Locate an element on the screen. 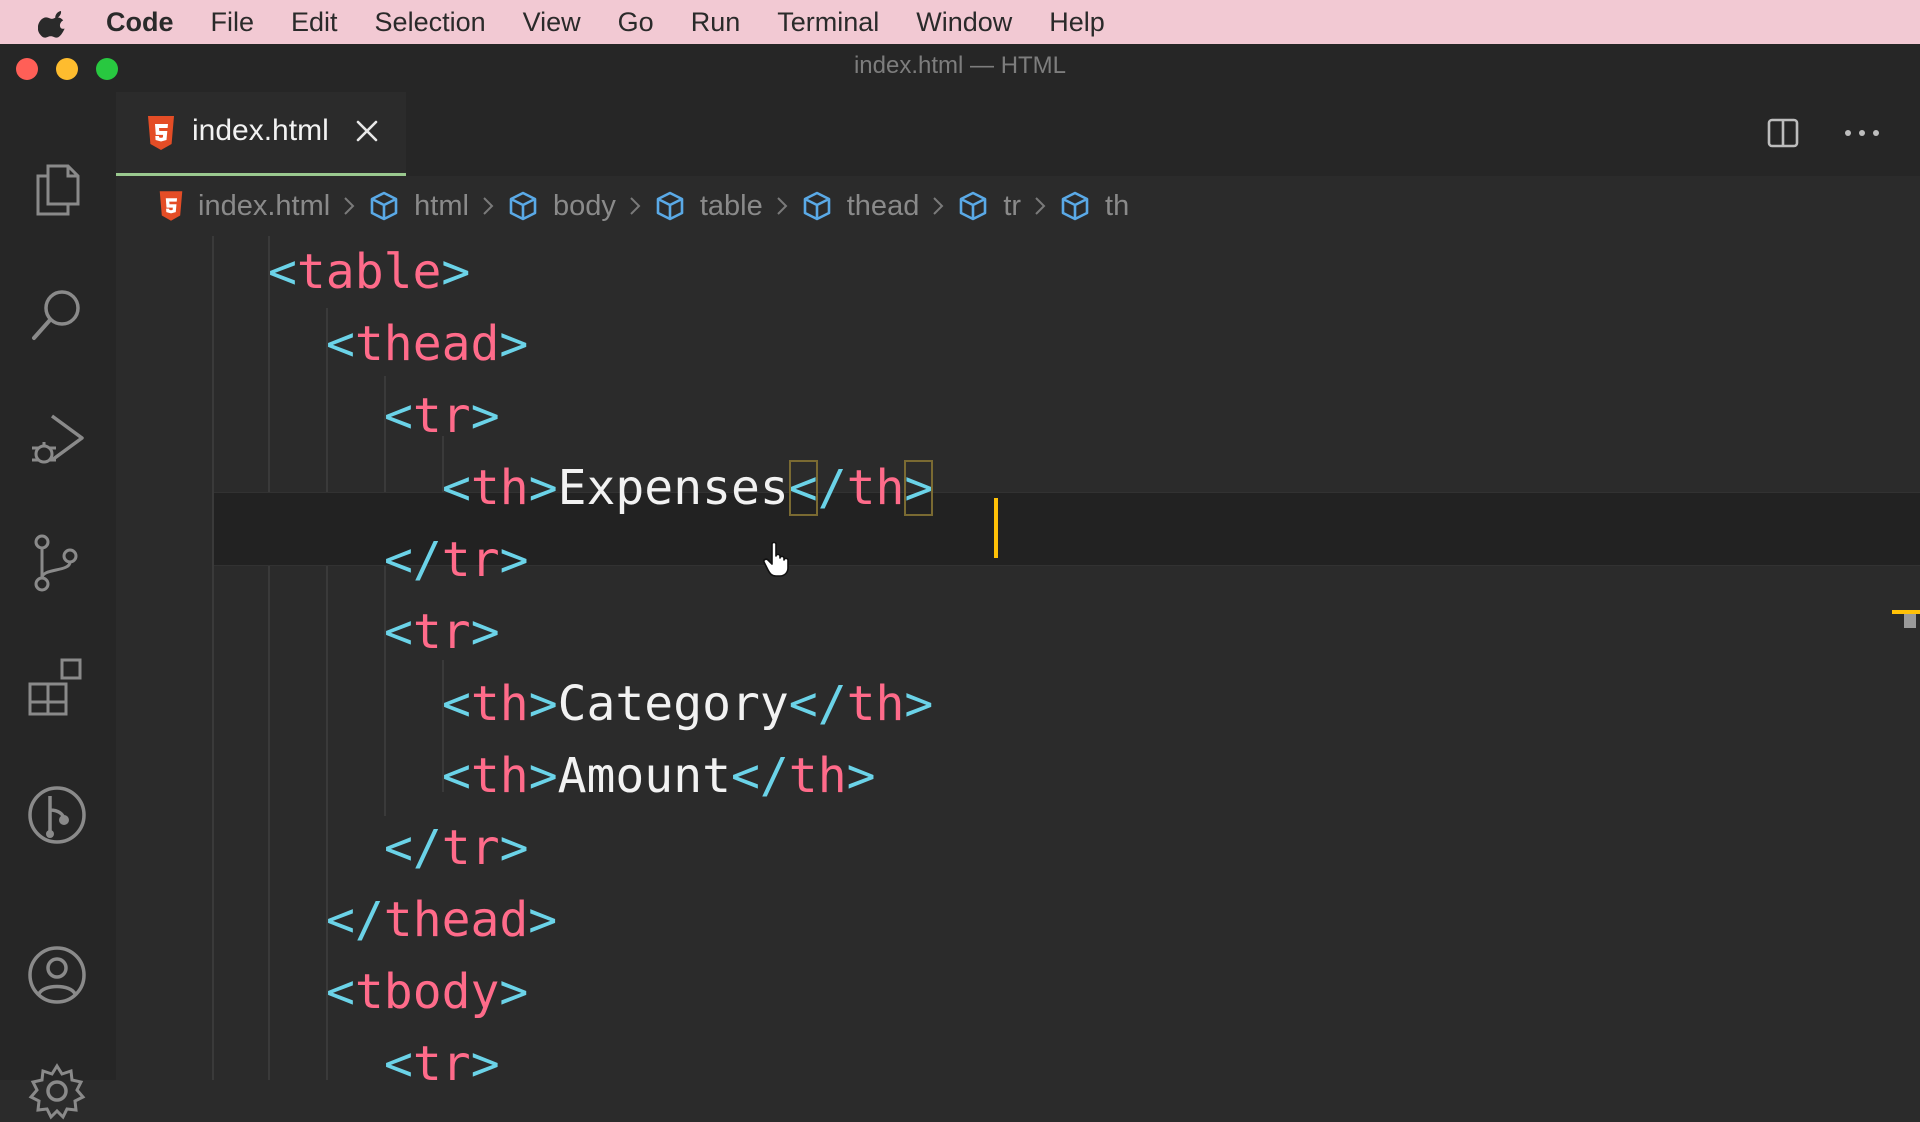 The height and width of the screenshot is (1122, 1920). breadcrumb-item-thead: thead is located at coordinates (860, 206).